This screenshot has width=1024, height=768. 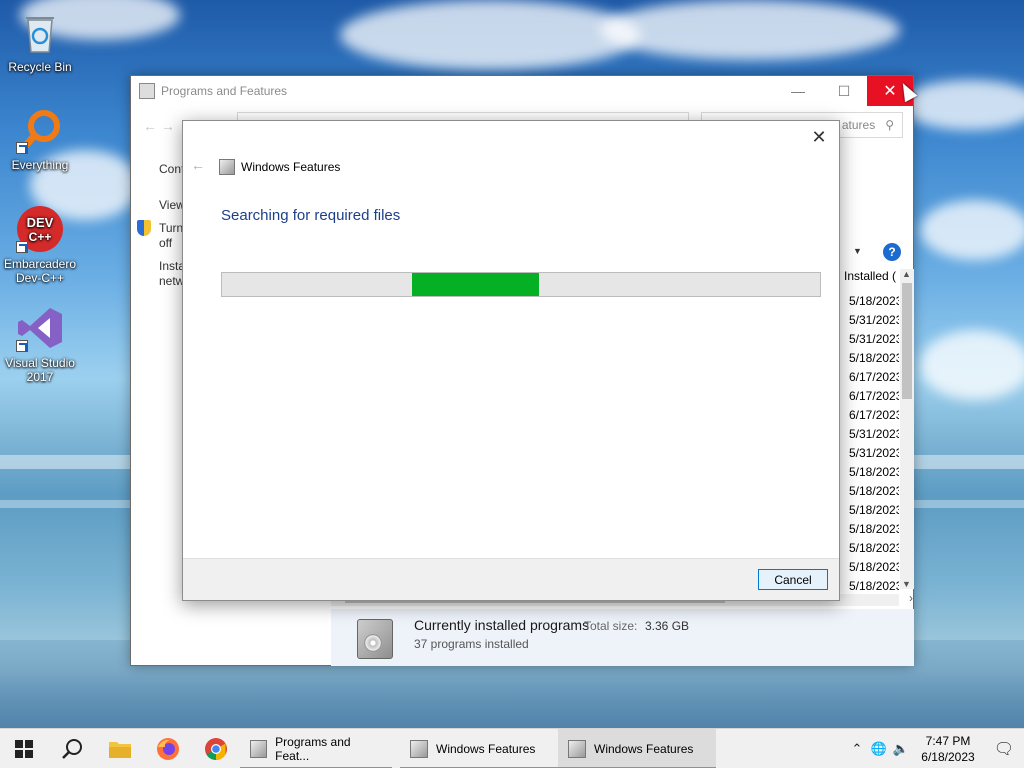 I want to click on dialog-title: Windows Features, so click(x=291, y=167).